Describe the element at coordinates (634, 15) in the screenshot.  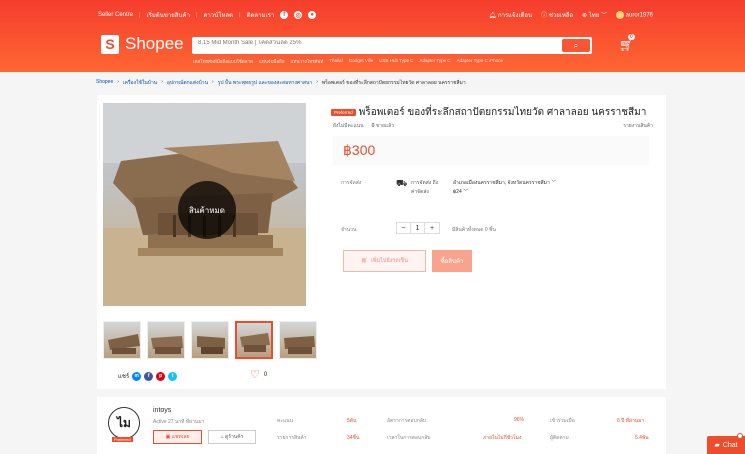
I see `user-menu: auror1976` at that location.